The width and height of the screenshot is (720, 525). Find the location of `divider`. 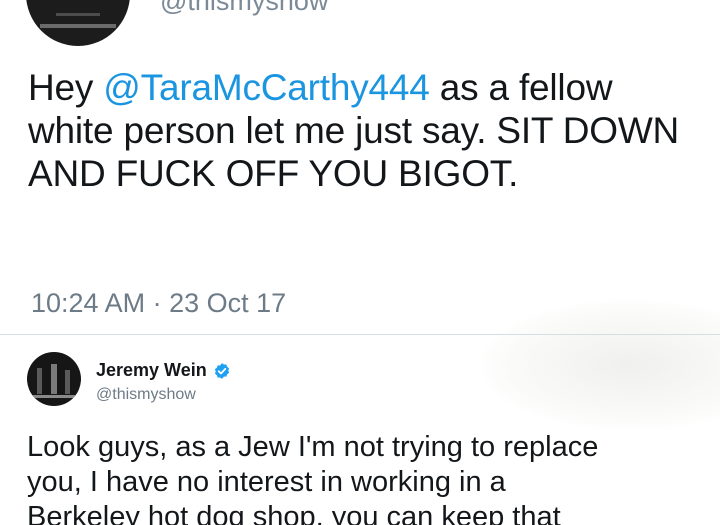

divider is located at coordinates (360, 334).